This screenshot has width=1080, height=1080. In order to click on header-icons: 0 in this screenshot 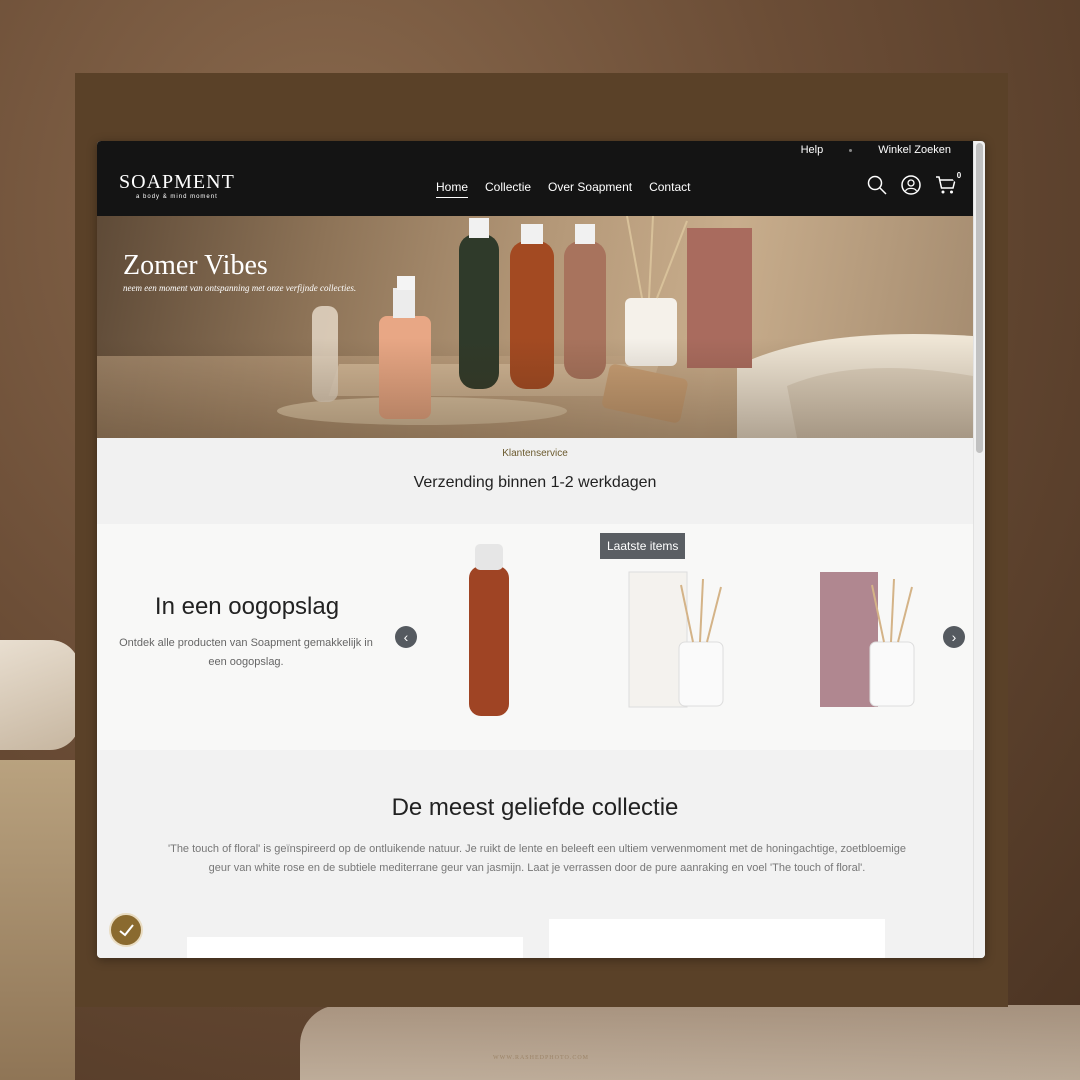, I will do `click(916, 182)`.